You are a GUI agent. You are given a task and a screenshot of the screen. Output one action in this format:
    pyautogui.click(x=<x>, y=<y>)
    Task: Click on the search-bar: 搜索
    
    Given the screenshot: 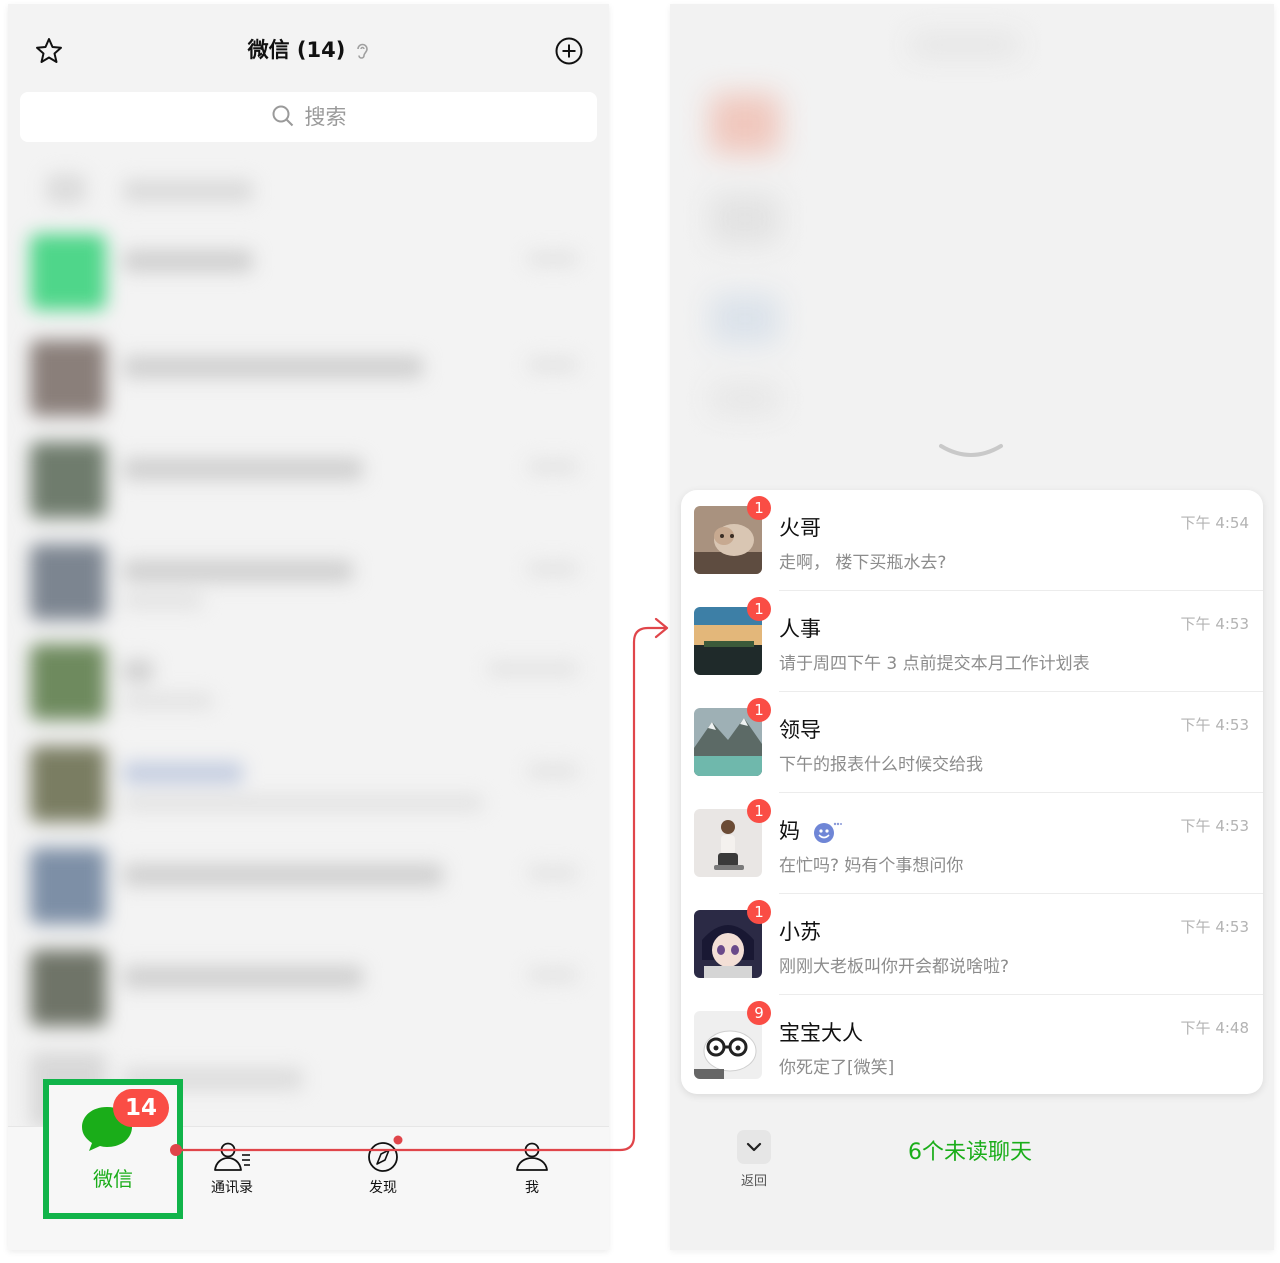 What is the action you would take?
    pyautogui.click(x=308, y=117)
    